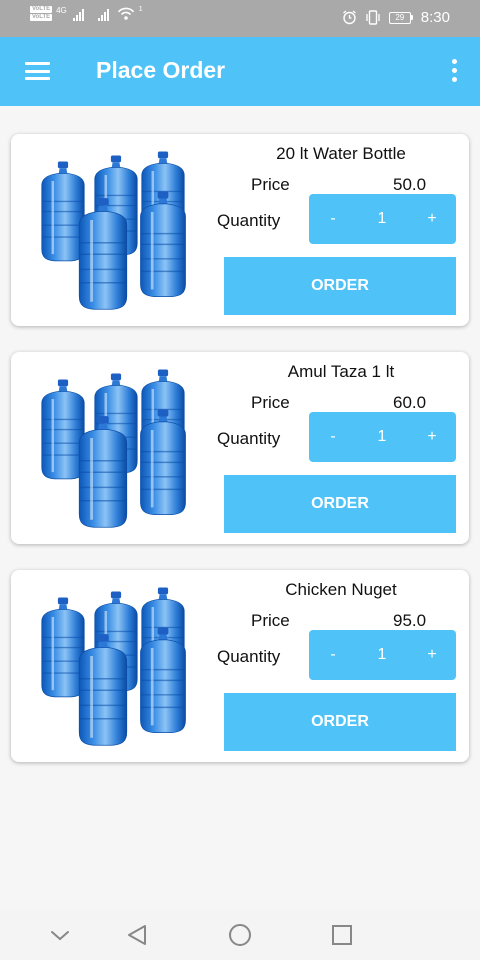  What do you see at coordinates (410, 620) in the screenshot?
I see `price-value: 95.0` at bounding box center [410, 620].